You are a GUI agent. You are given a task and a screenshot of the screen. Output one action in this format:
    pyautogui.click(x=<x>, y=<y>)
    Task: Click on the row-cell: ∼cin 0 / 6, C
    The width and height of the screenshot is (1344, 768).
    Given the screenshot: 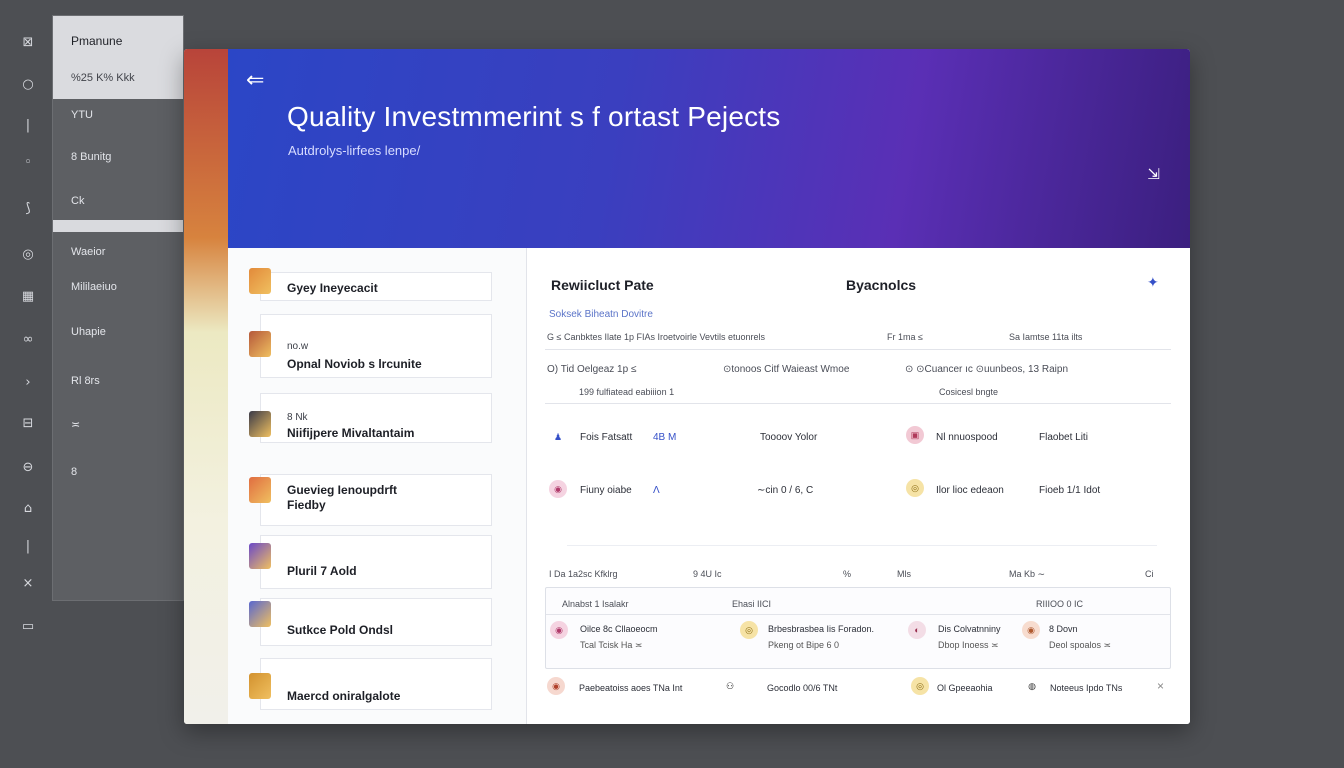 What is the action you would take?
    pyautogui.click(x=785, y=490)
    